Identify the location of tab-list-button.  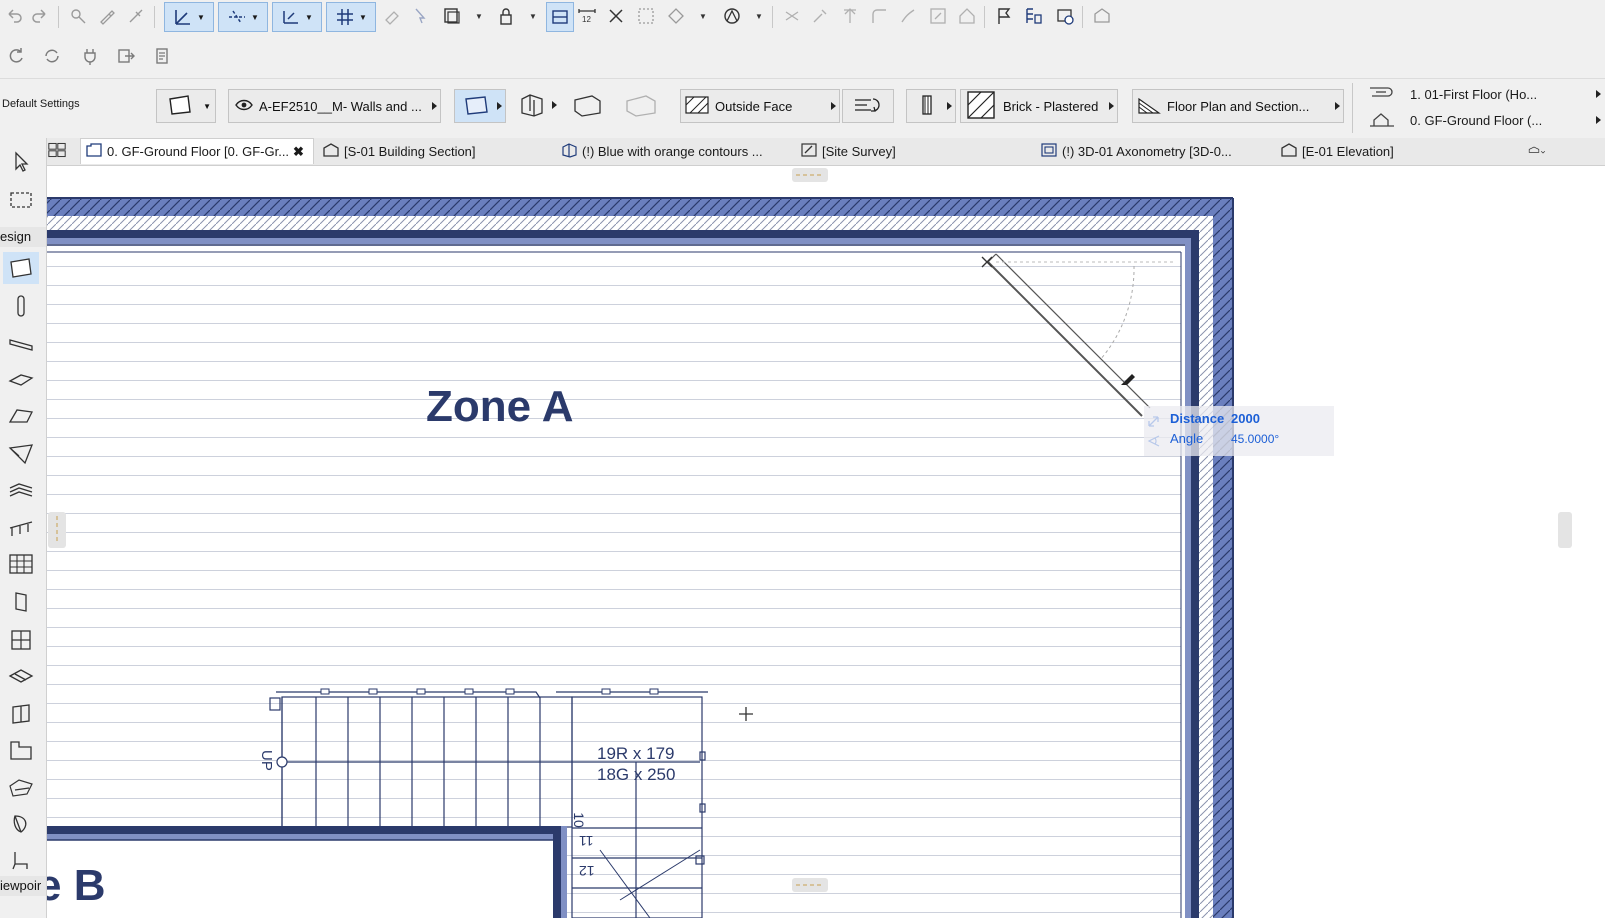
(1563, 151).